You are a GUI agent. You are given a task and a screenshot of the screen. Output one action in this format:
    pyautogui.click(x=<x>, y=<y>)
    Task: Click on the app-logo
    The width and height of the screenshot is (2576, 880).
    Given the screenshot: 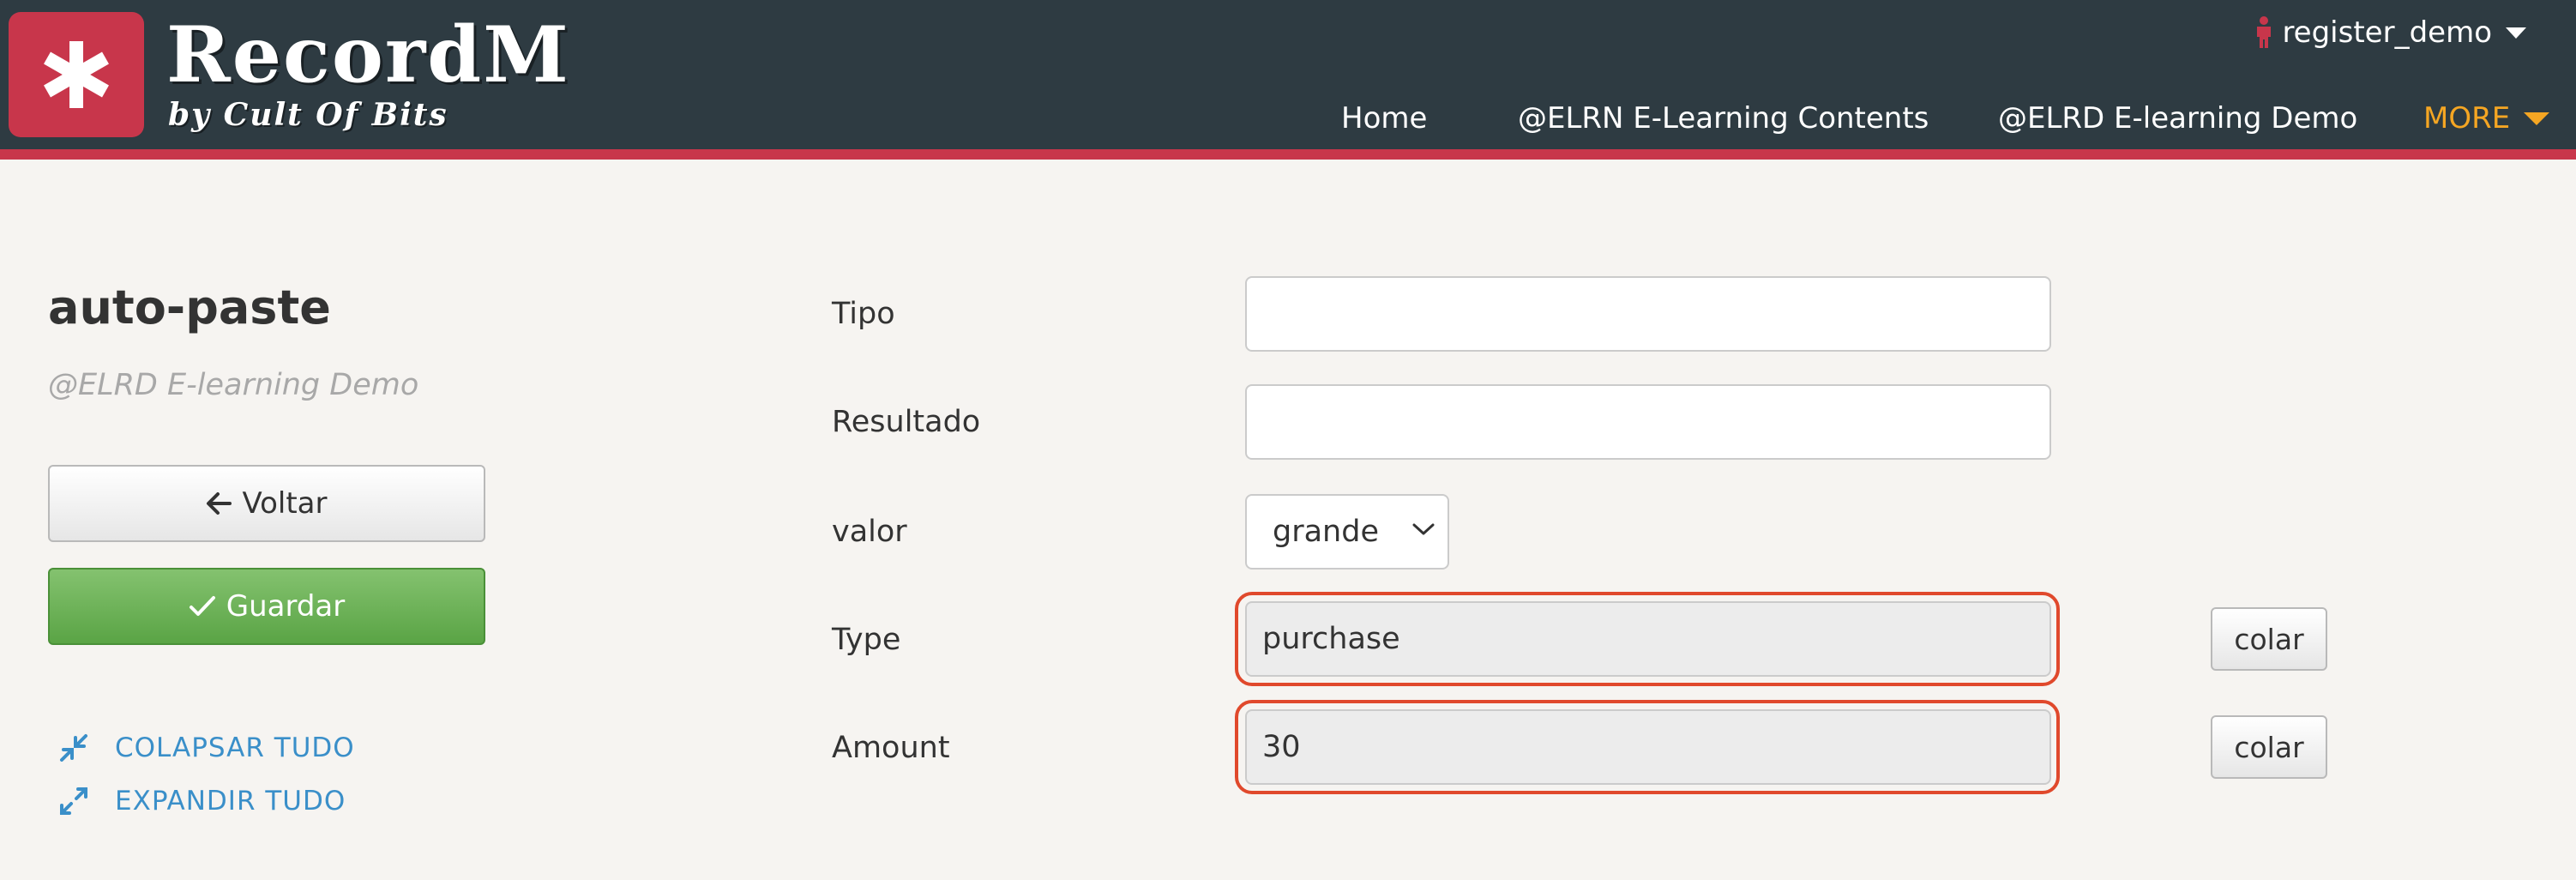 What is the action you would take?
    pyautogui.click(x=76, y=75)
    